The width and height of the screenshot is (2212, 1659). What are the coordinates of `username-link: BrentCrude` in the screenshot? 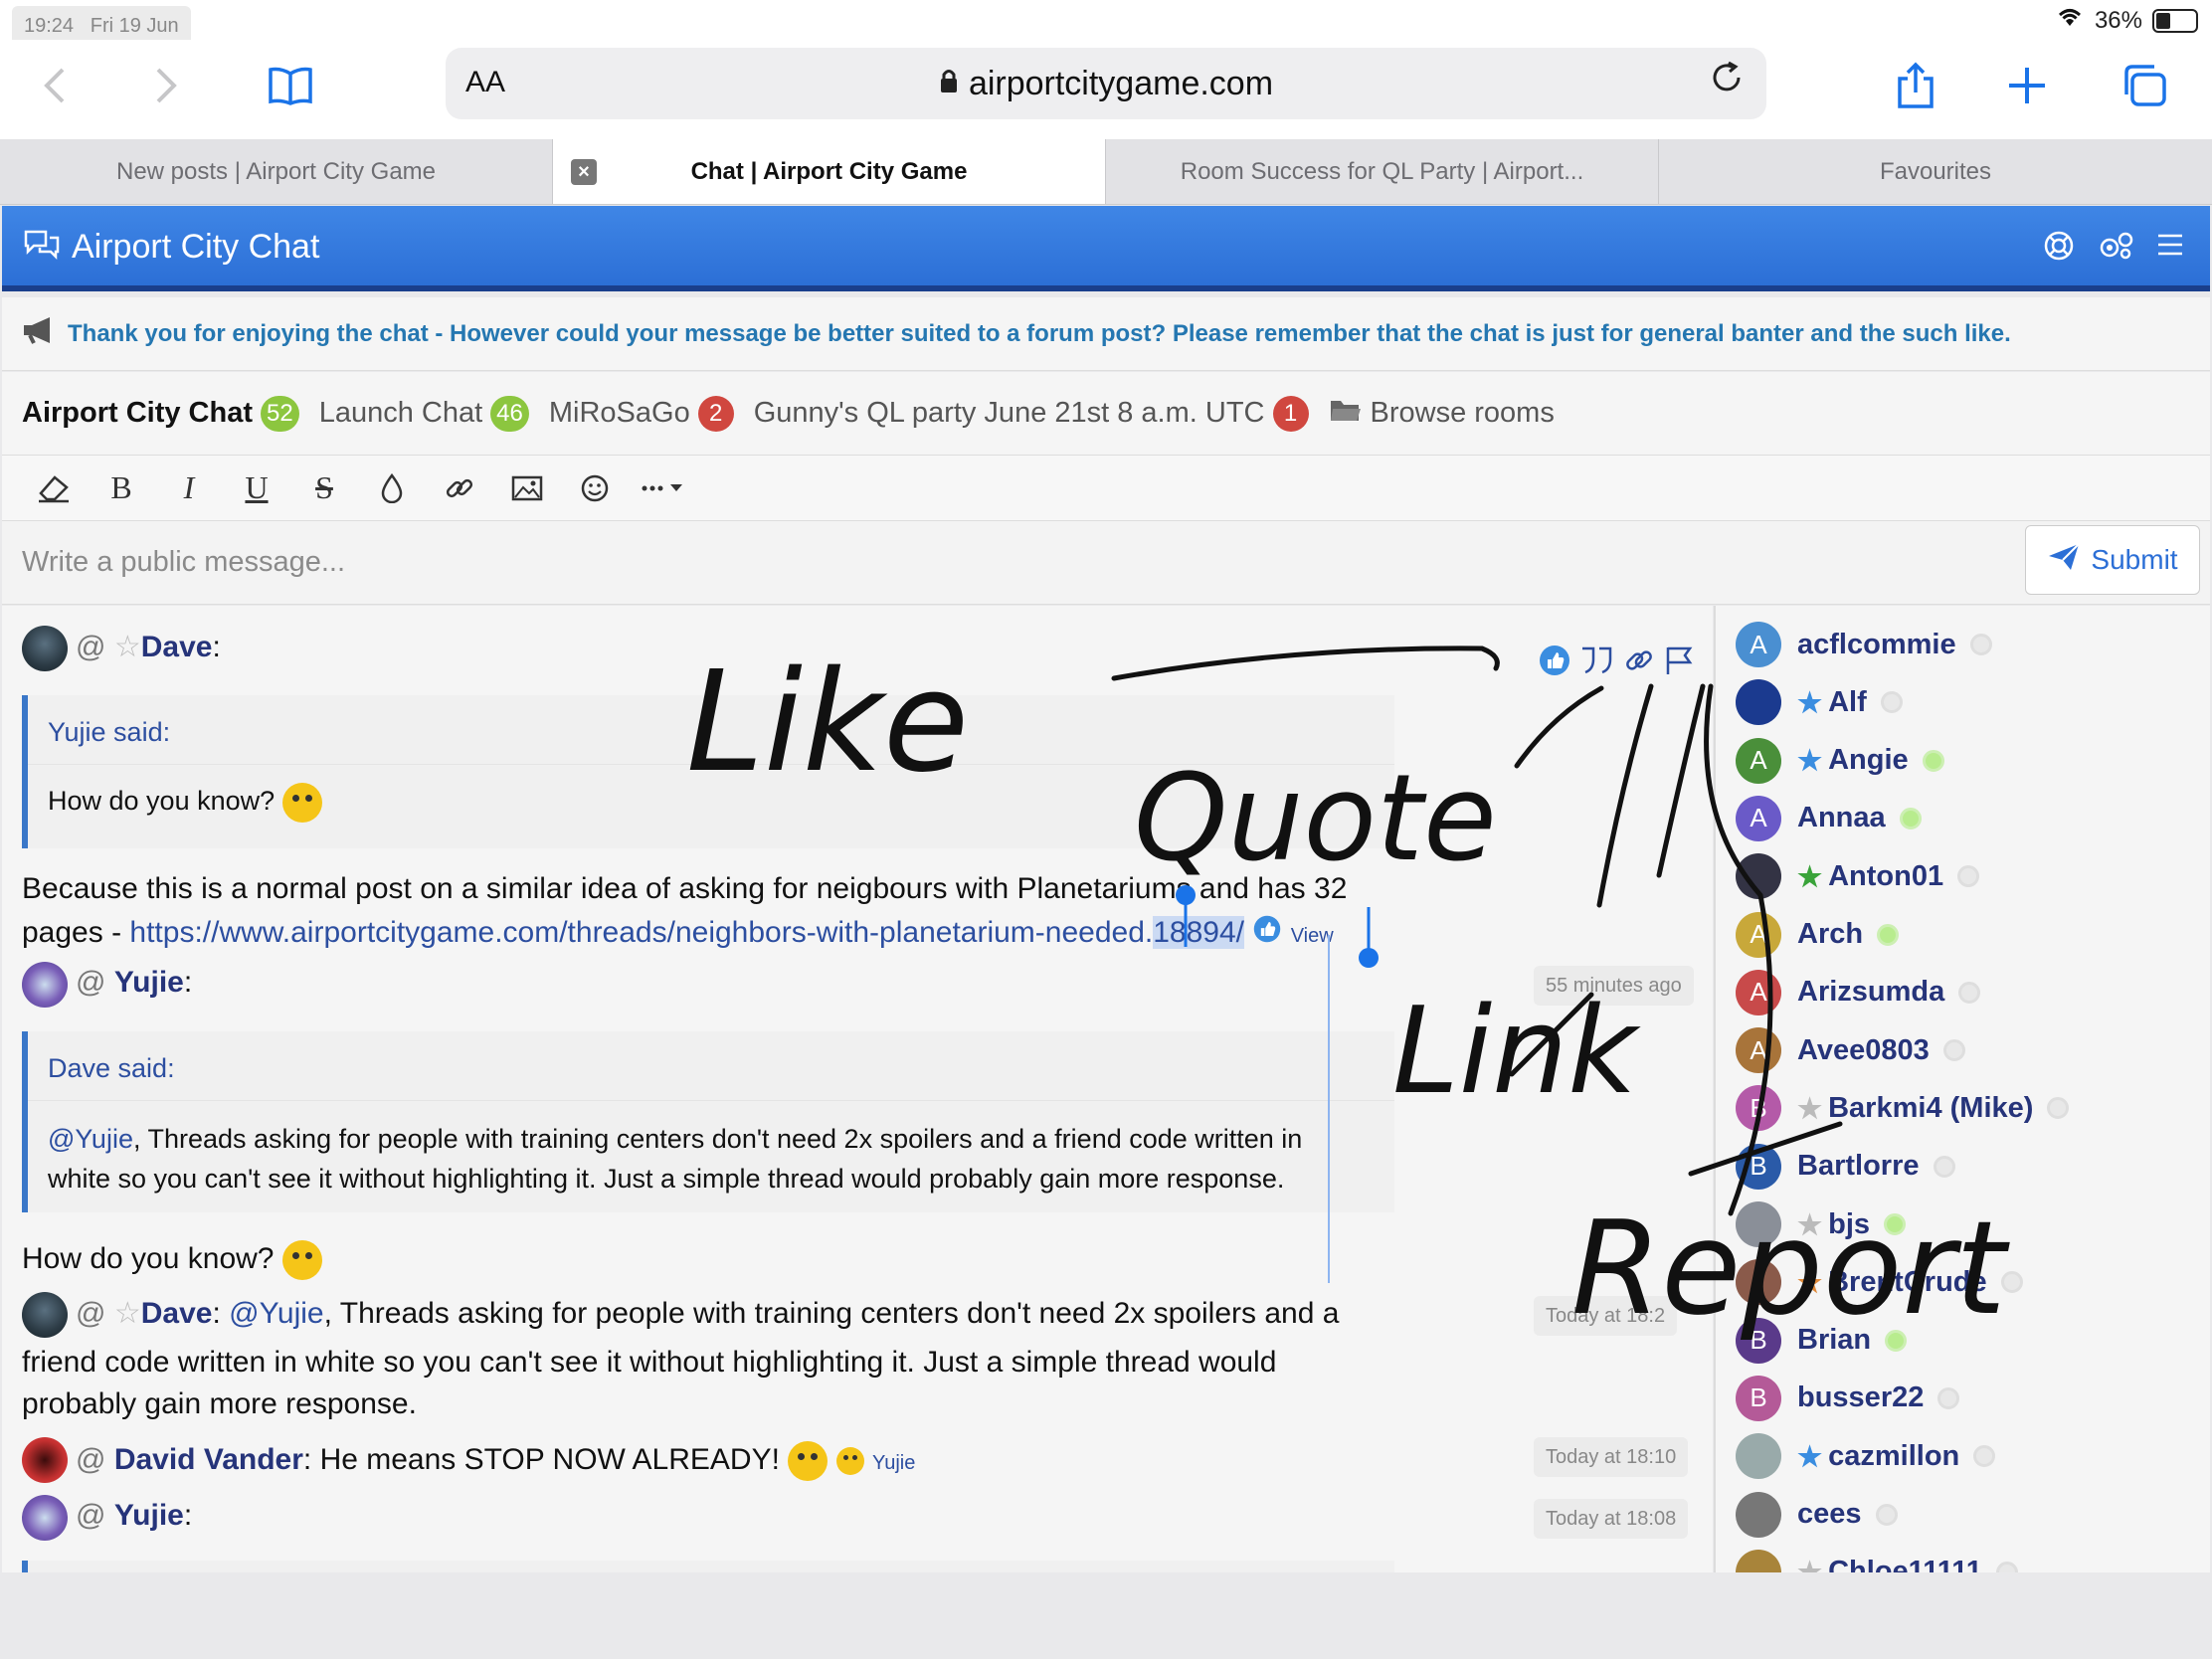 It's located at (1907, 1282).